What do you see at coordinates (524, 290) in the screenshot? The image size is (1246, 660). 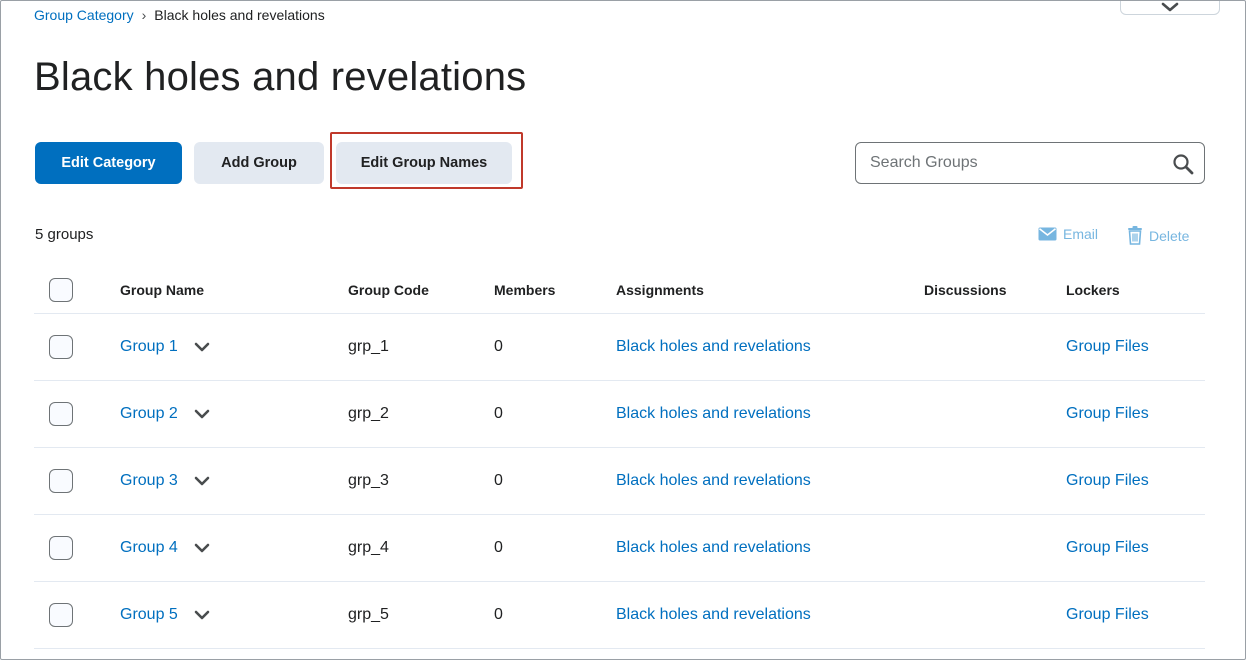 I see `header-members: Members` at bounding box center [524, 290].